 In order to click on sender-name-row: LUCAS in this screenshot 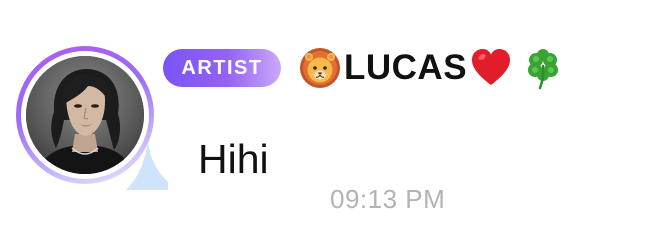, I will do `click(431, 68)`.